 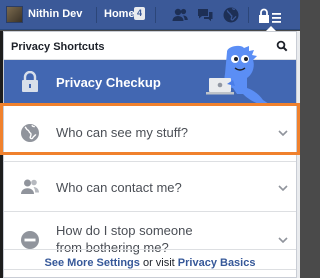 I want to click on privacy-checkup-label: Privacy Checkup, so click(x=108, y=82).